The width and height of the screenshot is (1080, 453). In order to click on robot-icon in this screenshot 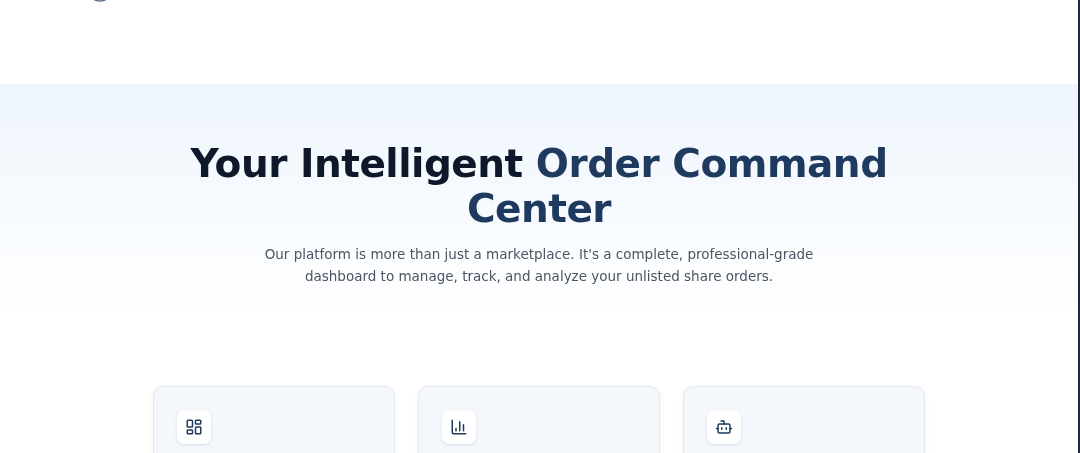, I will do `click(724, 427)`.